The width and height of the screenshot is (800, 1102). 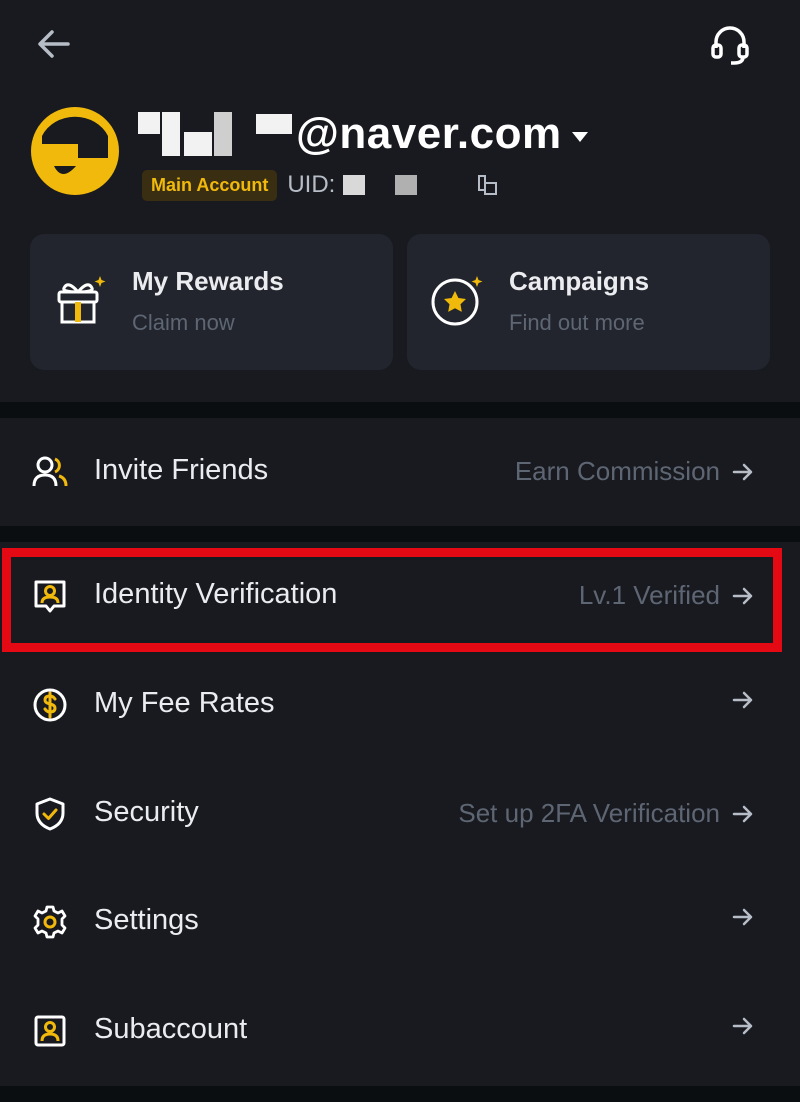 I want to click on chevron-down-icon, so click(x=579, y=137).